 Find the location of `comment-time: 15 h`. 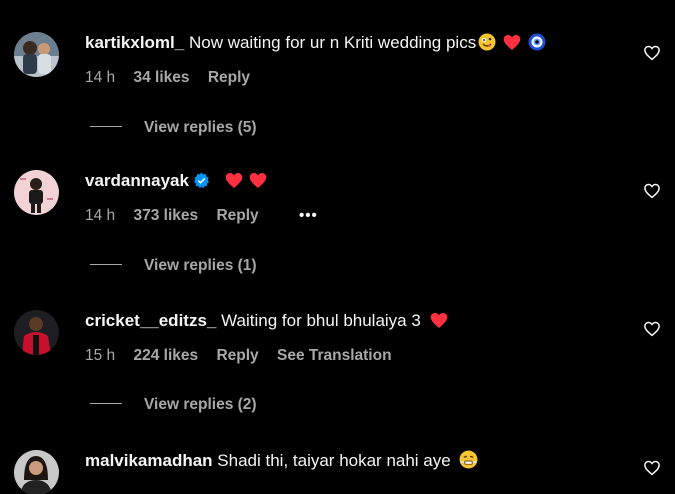

comment-time: 15 h is located at coordinates (100, 355).